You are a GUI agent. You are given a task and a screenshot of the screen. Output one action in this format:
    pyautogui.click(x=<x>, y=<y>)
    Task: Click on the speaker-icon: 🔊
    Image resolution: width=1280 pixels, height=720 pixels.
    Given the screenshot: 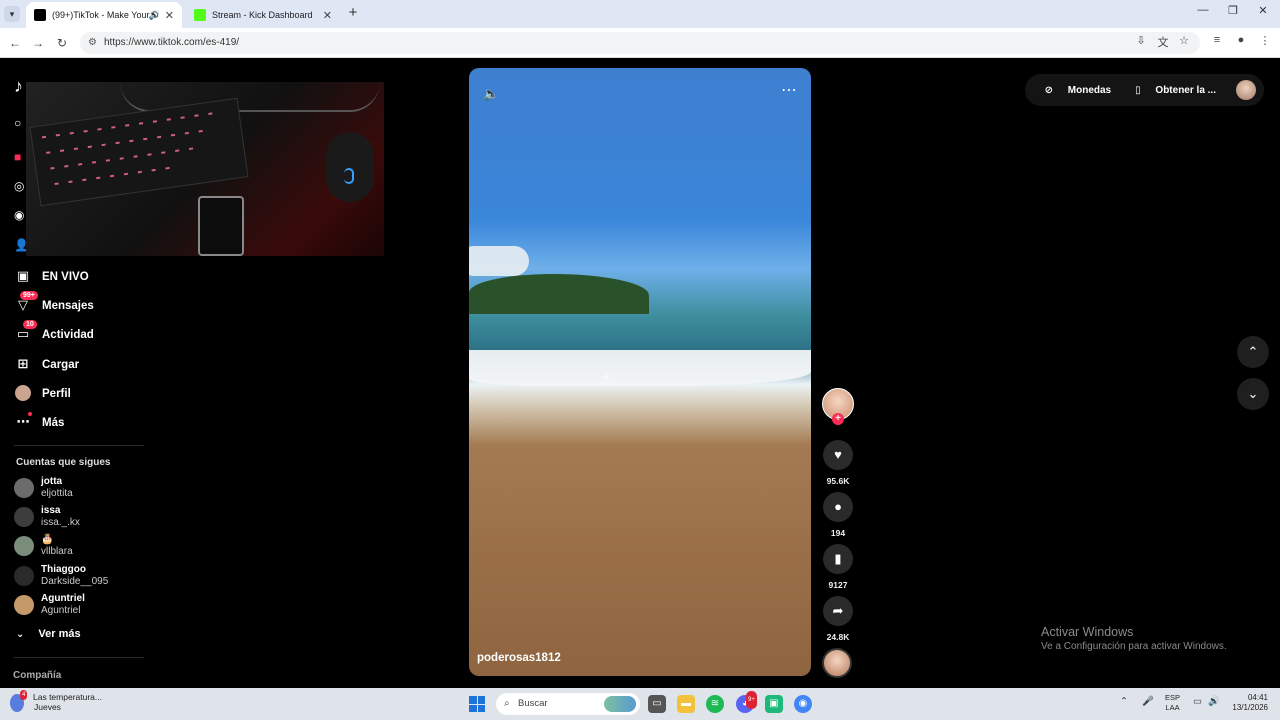 What is the action you would take?
    pyautogui.click(x=154, y=14)
    